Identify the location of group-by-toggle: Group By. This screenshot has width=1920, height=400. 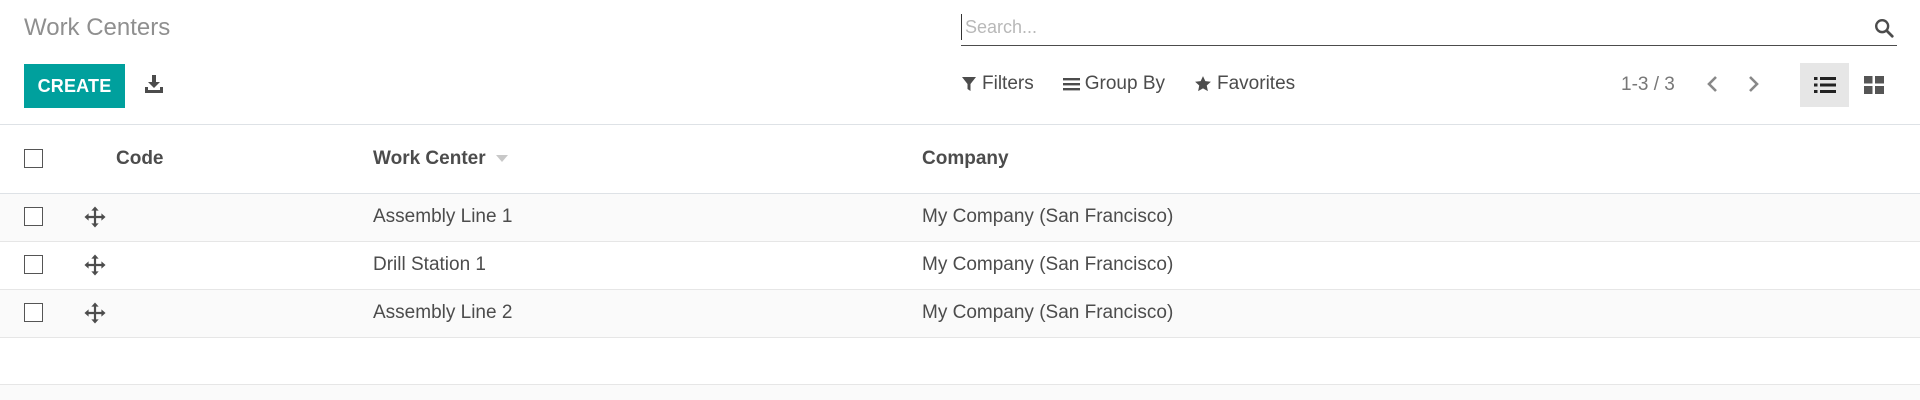
(1113, 84).